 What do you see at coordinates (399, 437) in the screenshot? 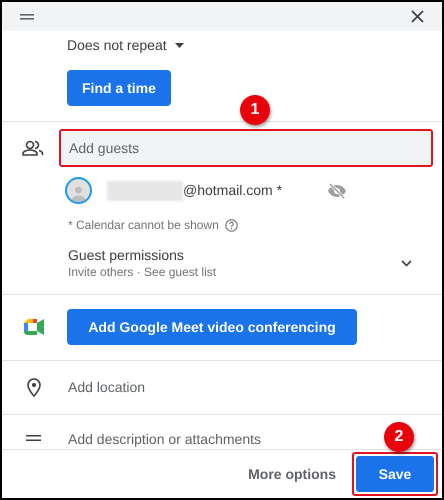
I see `callout-badge: 2` at bounding box center [399, 437].